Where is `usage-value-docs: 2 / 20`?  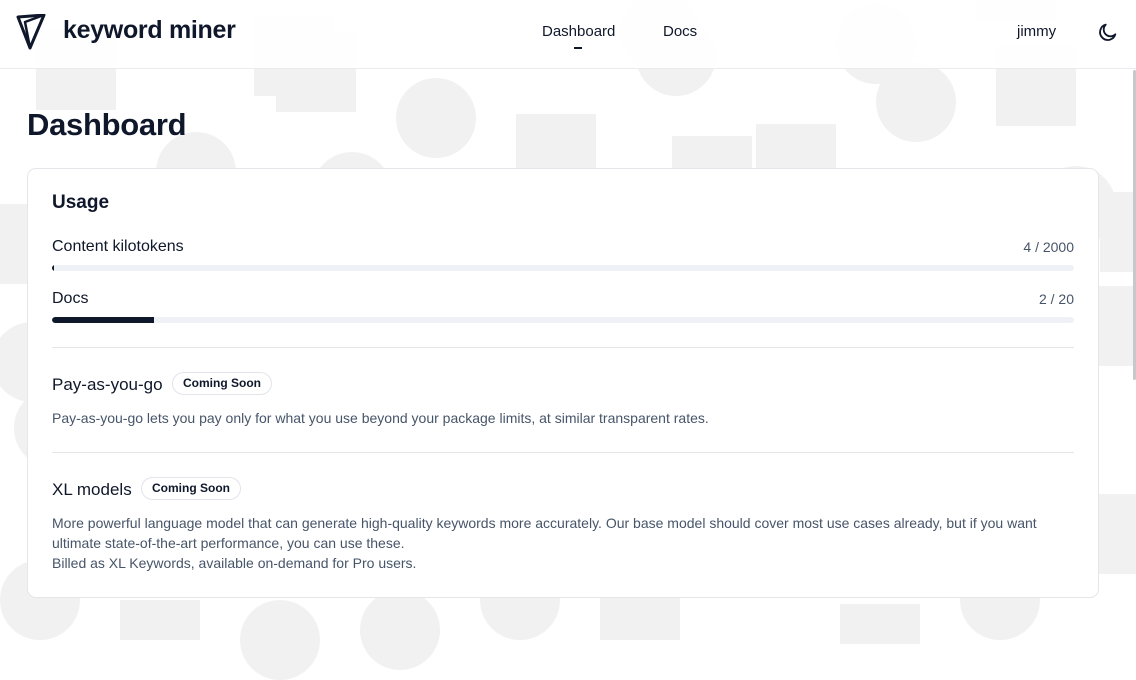 usage-value-docs: 2 / 20 is located at coordinates (1056, 299).